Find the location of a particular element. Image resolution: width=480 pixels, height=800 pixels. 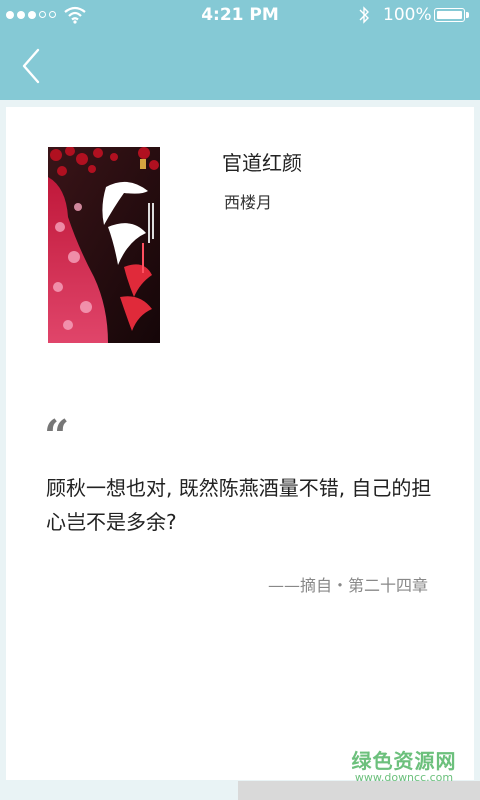

excerpt-source: ——摘自・第二十四章 is located at coordinates (347, 585).